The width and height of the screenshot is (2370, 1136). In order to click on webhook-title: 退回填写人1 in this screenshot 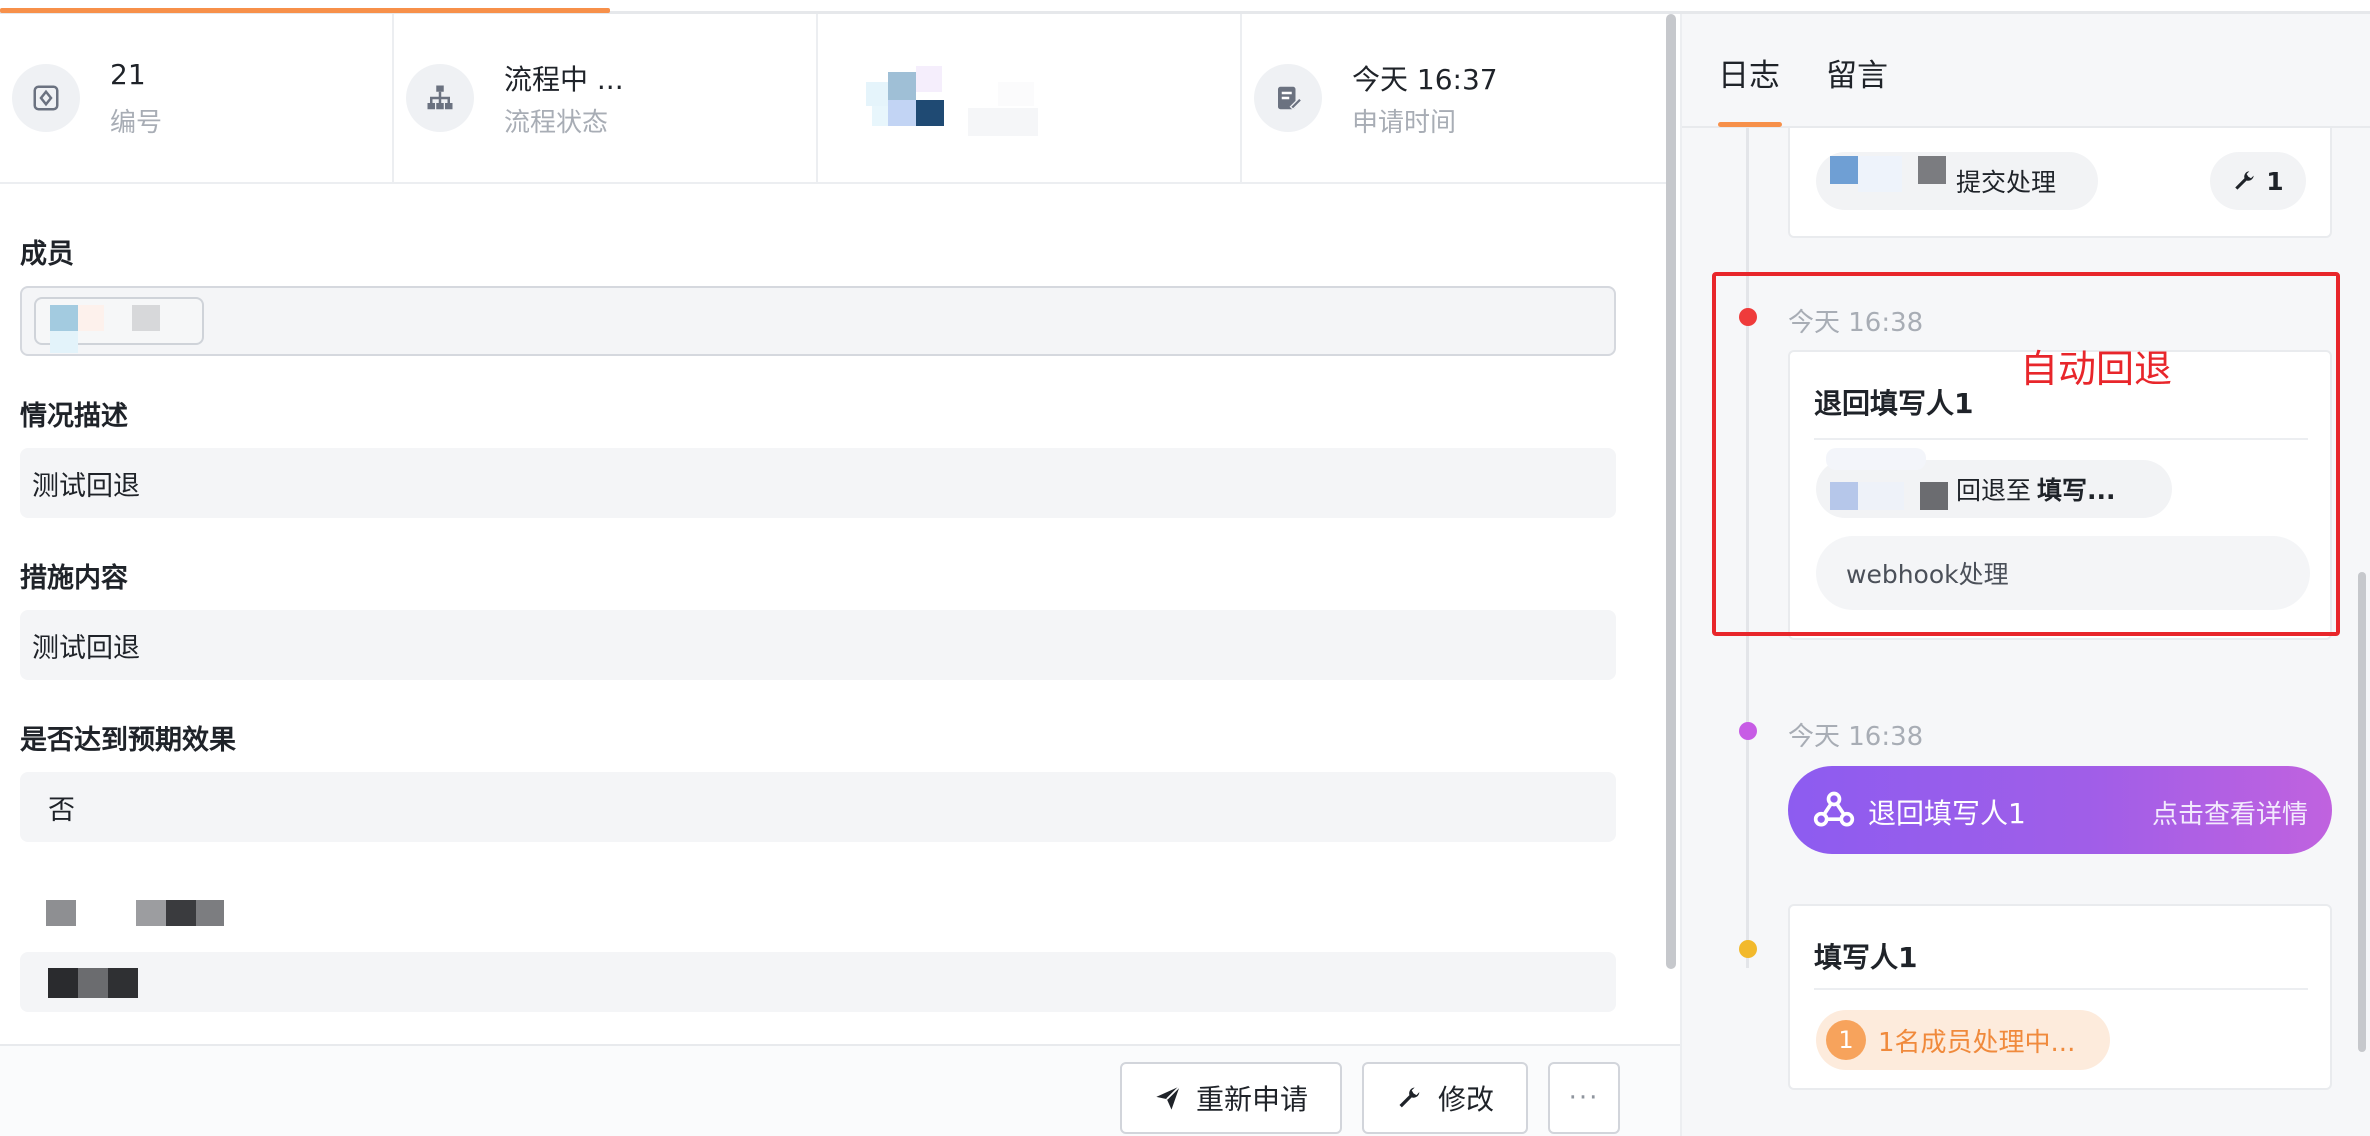, I will do `click(1947, 813)`.